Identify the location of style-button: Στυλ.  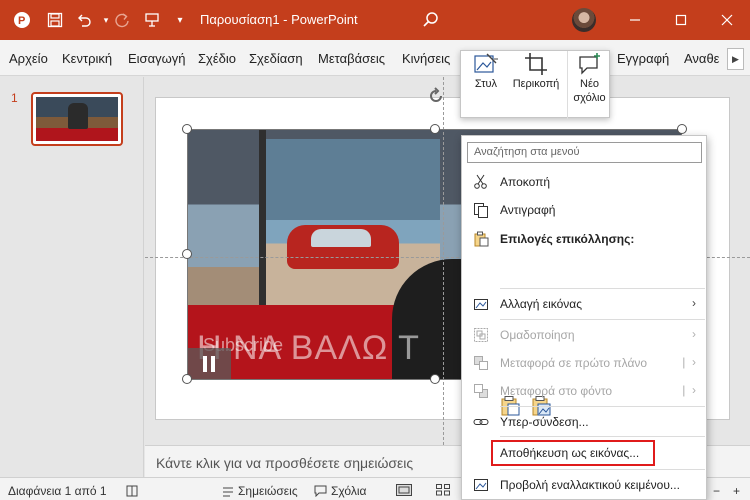
(486, 85).